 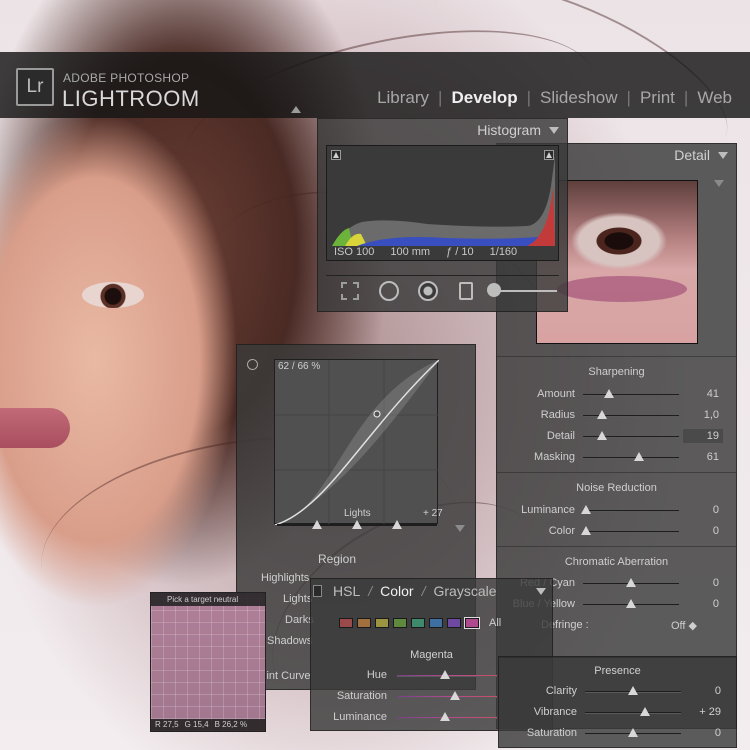 What do you see at coordinates (356, 442) in the screenshot?
I see `tone-curve-graph` at bounding box center [356, 442].